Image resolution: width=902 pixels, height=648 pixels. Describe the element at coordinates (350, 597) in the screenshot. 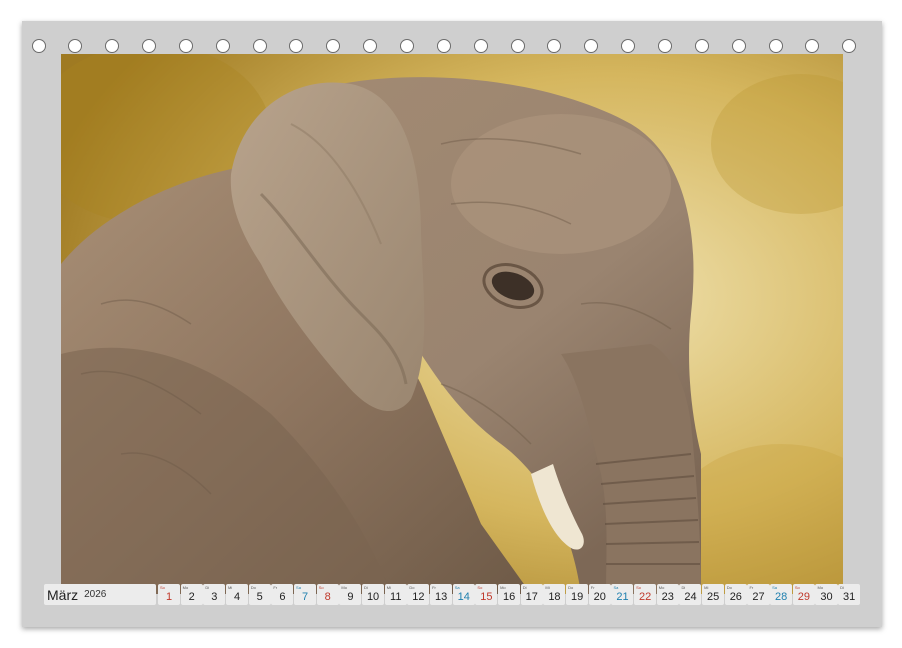

I see `day-number: 9` at that location.